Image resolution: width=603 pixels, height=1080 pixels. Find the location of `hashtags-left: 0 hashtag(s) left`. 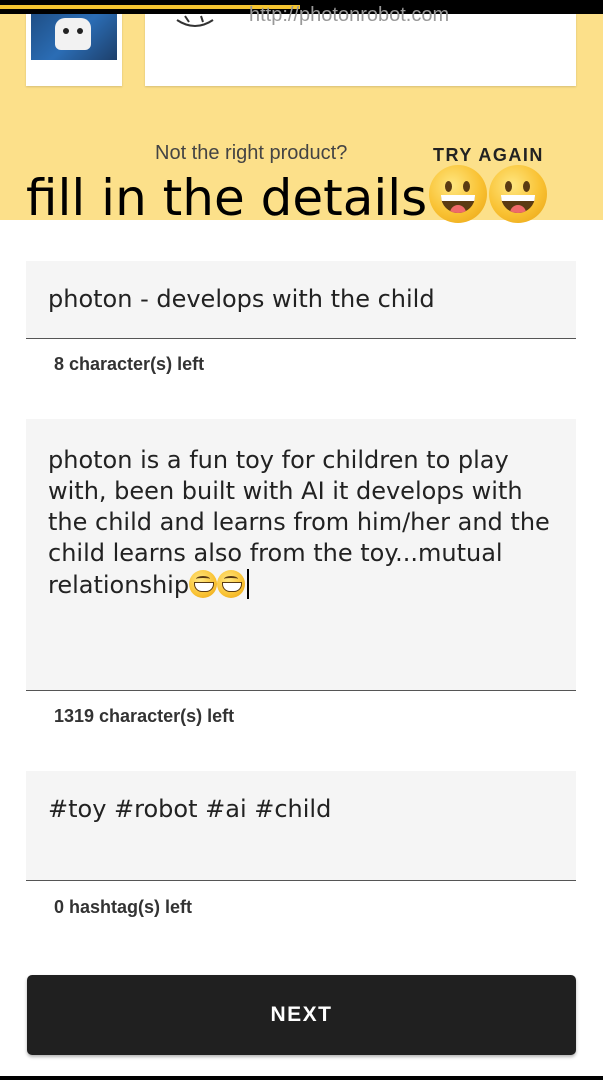

hashtags-left: 0 hashtag(s) left is located at coordinates (123, 907).